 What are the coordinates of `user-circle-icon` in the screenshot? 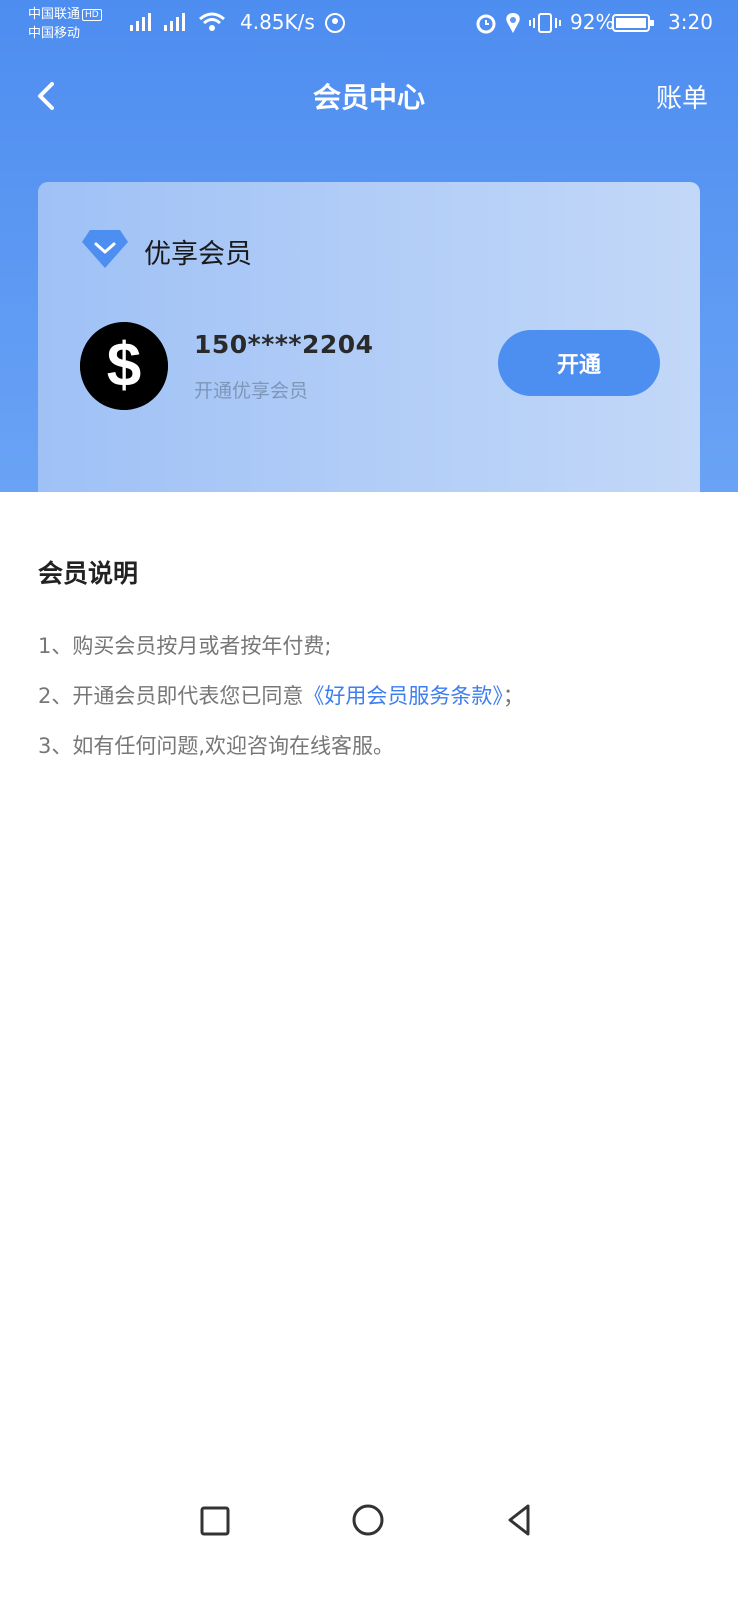 It's located at (335, 23).